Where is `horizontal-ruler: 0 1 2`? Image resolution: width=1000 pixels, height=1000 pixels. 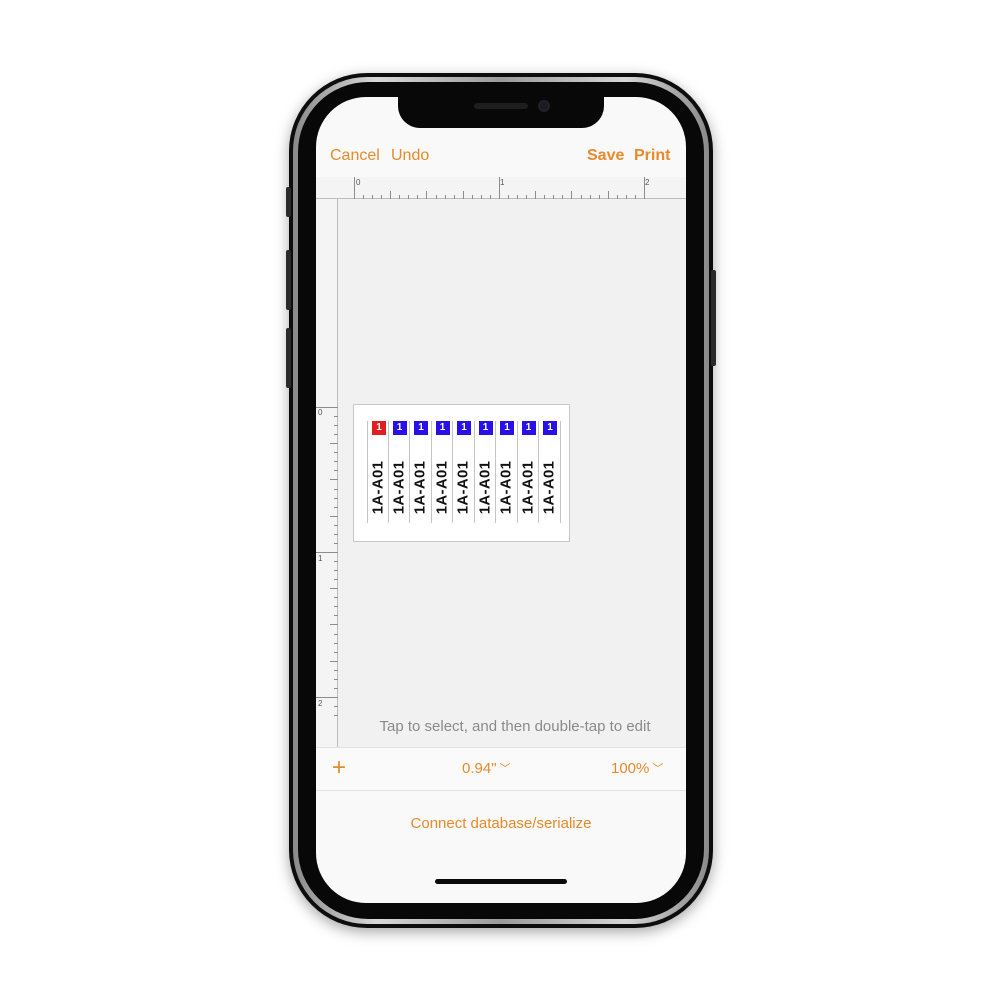
horizontal-ruler: 0 1 2 is located at coordinates (501, 188).